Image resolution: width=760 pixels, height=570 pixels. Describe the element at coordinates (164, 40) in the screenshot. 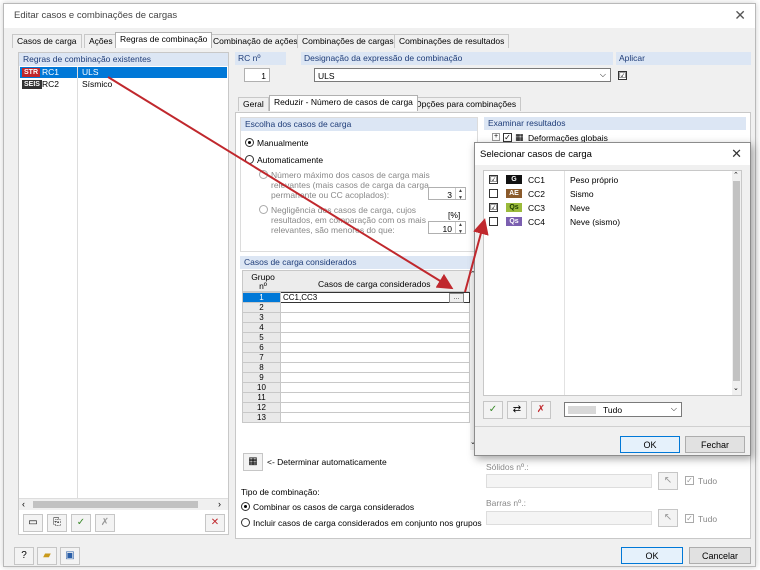

I see `tab-regras-de-combinacao: Regras de combinação` at that location.